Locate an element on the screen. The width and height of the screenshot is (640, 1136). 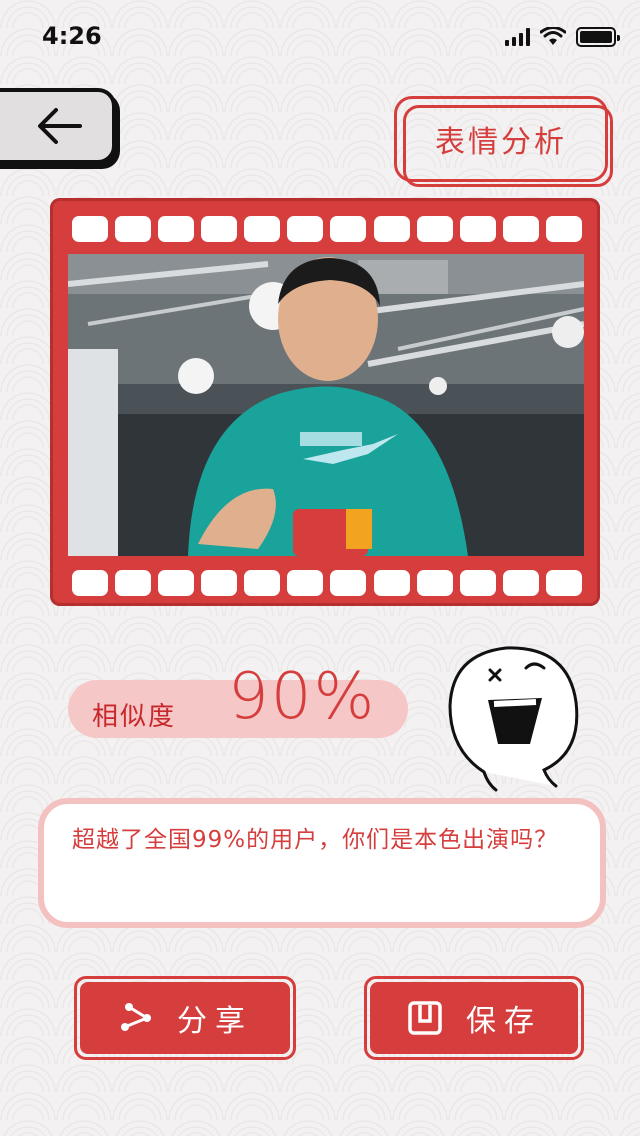
result-message-box is located at coordinates (322, 863).